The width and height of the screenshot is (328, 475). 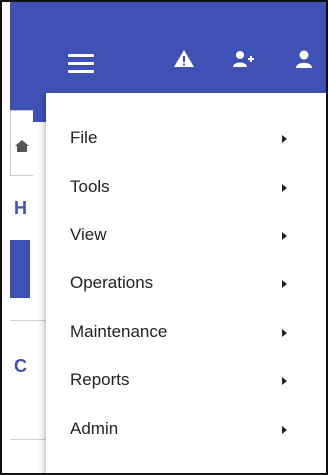 What do you see at coordinates (186, 138) in the screenshot?
I see `menu-item-file: File` at bounding box center [186, 138].